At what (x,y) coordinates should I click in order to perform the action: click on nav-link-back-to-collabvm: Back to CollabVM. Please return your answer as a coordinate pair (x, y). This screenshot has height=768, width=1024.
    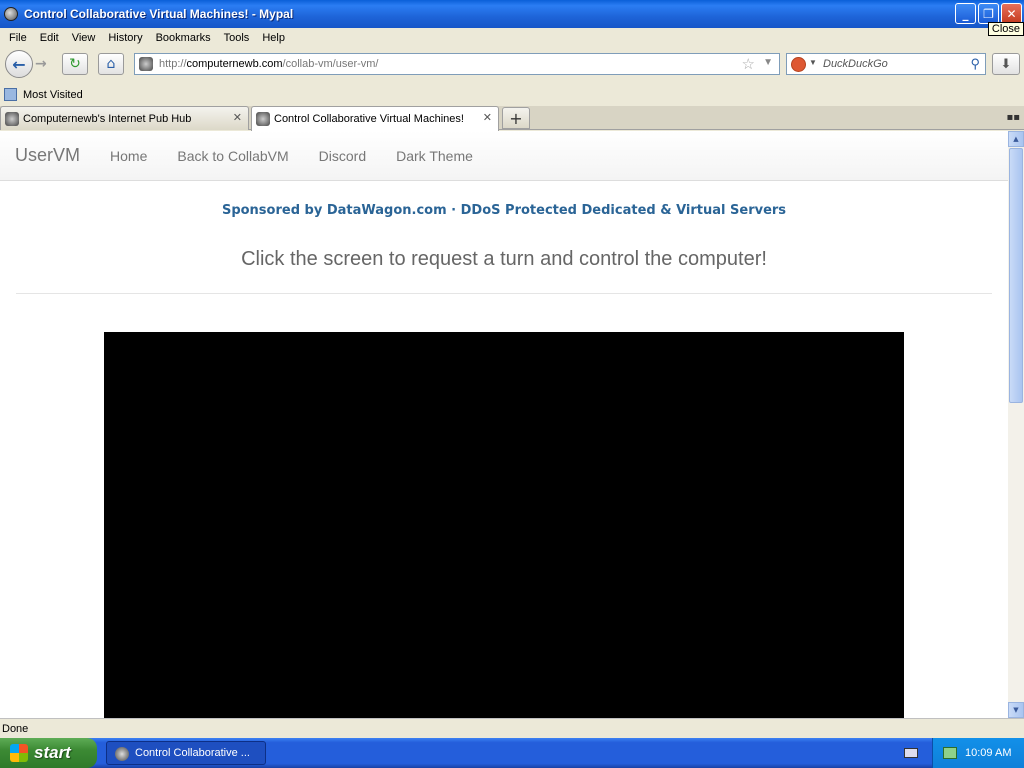
    Looking at the image, I should click on (232, 156).